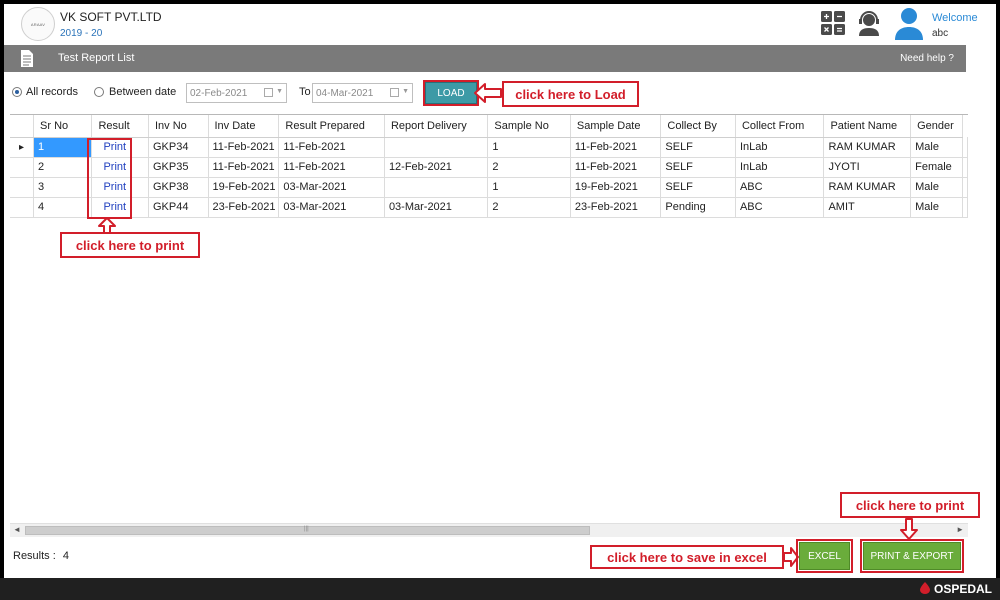  Describe the element at coordinates (529, 126) in the screenshot. I see `column-header: Sample No` at that location.